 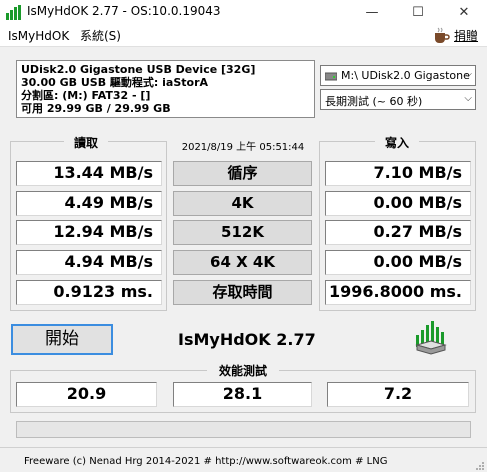 What do you see at coordinates (466, 36) in the screenshot?
I see `menu-donate: 捐贈` at bounding box center [466, 36].